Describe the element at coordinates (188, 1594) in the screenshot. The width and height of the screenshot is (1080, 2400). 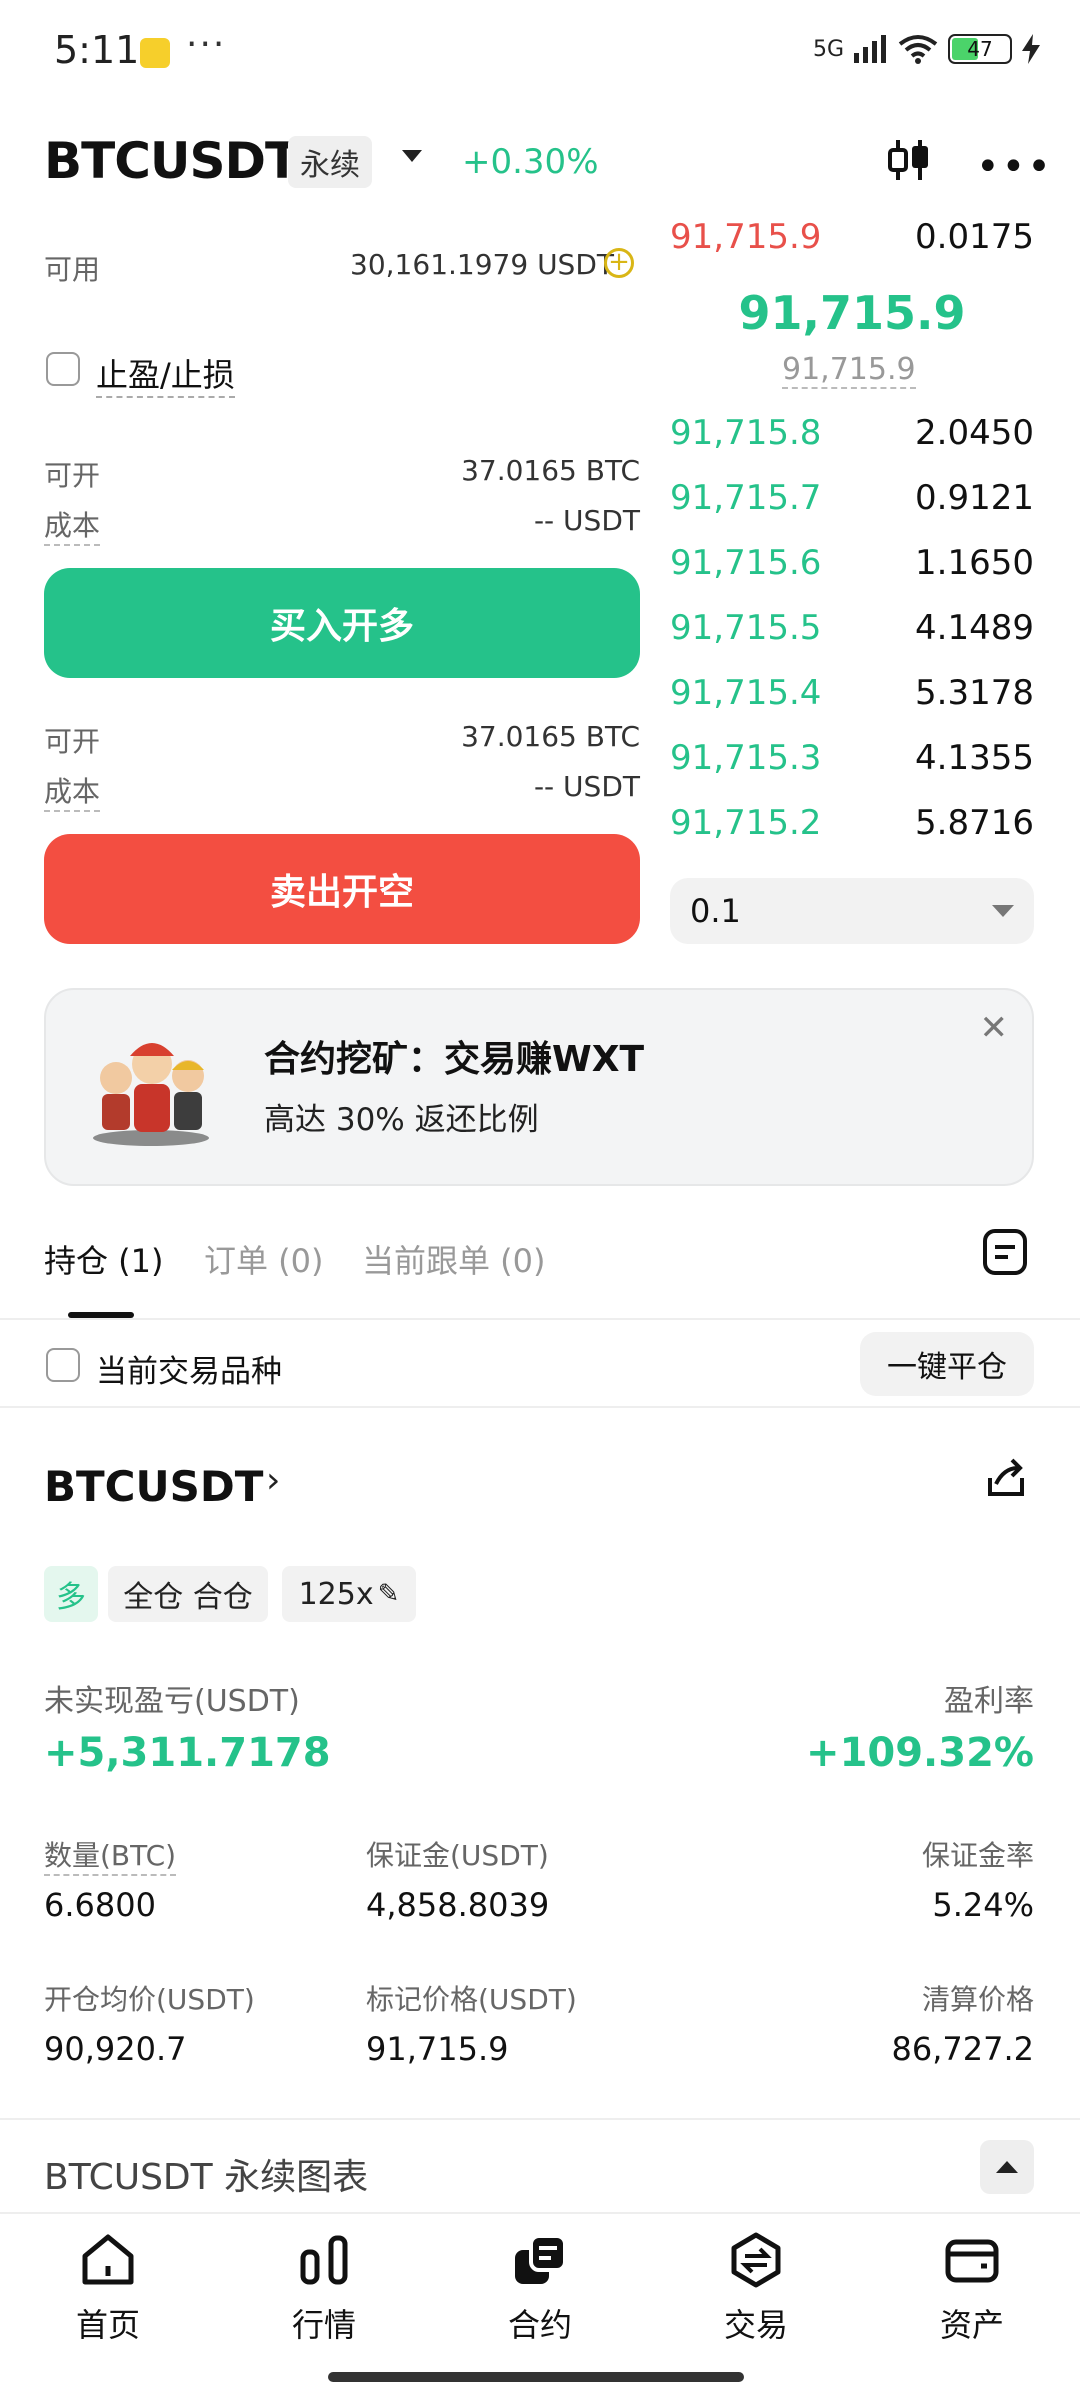
I see `margin-mode-badge: 全仓 合仓` at that location.